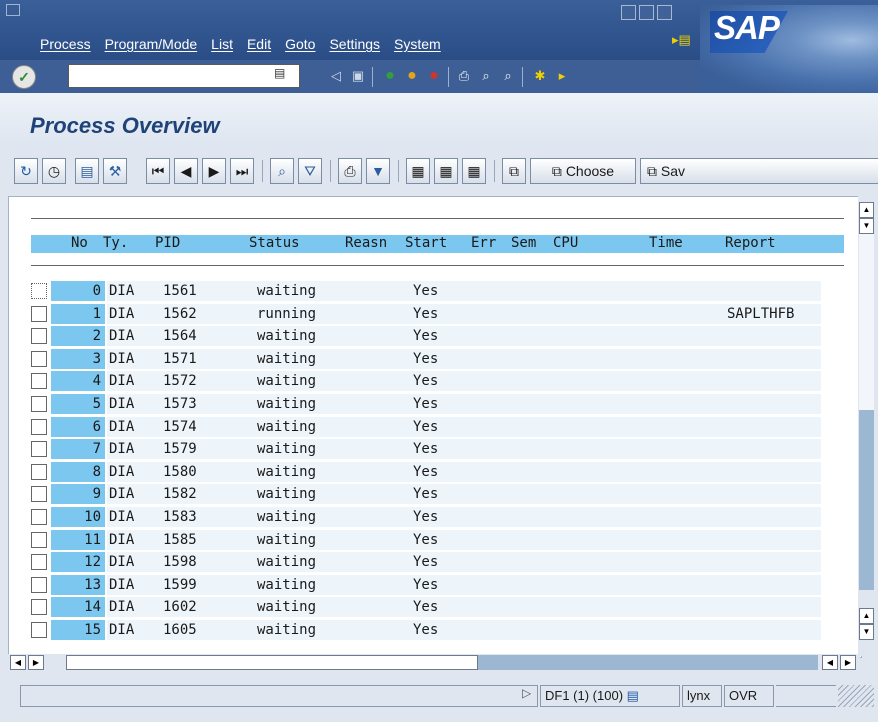 This screenshot has height=722, width=878. What do you see at coordinates (648, 662) in the screenshot?
I see `hscroll-thumb` at bounding box center [648, 662].